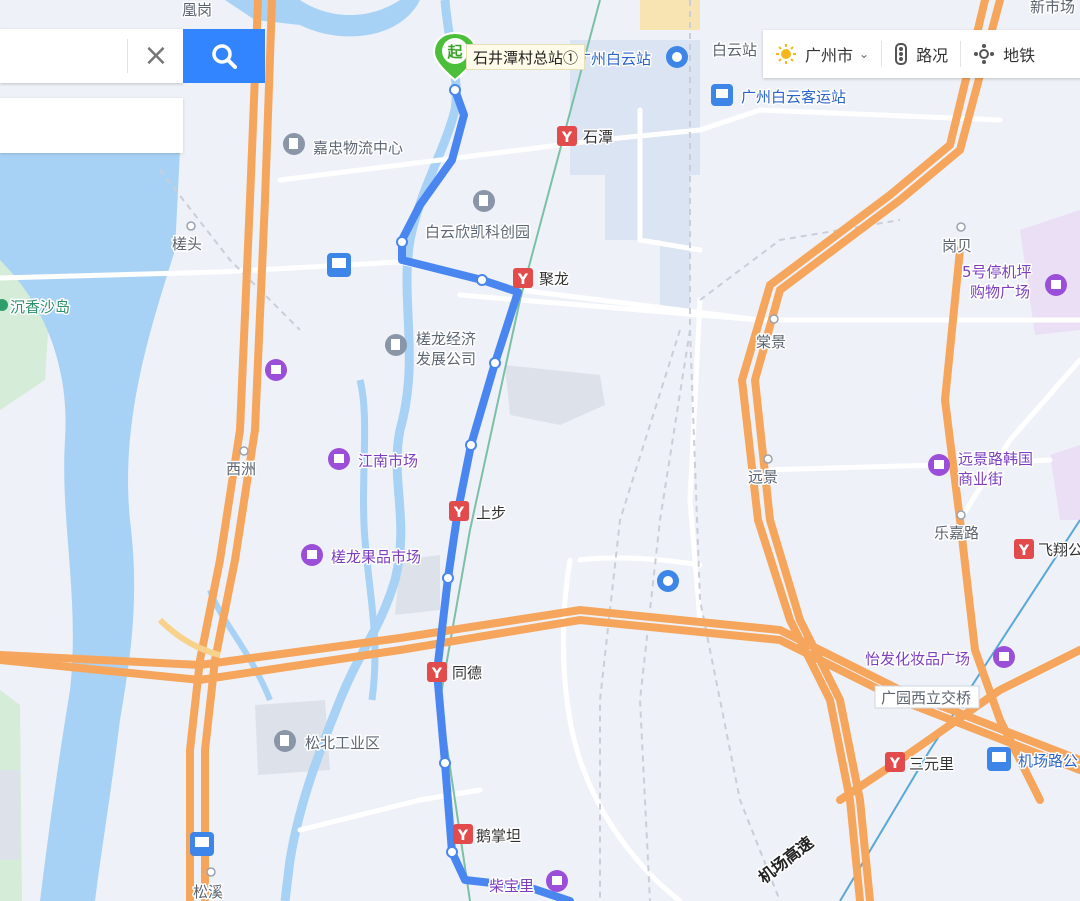 The height and width of the screenshot is (901, 1080). I want to click on search-suggestion-panel, so click(91, 125).